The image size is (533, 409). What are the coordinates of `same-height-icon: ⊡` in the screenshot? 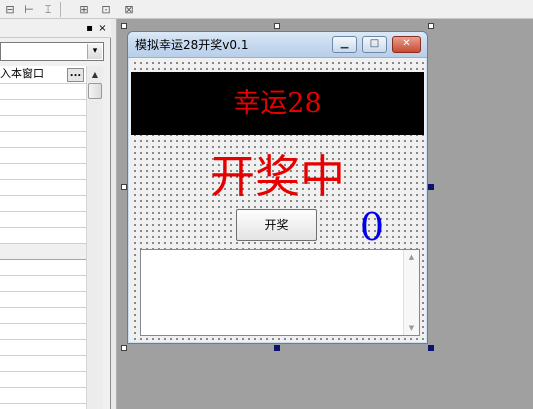 It's located at (106, 9).